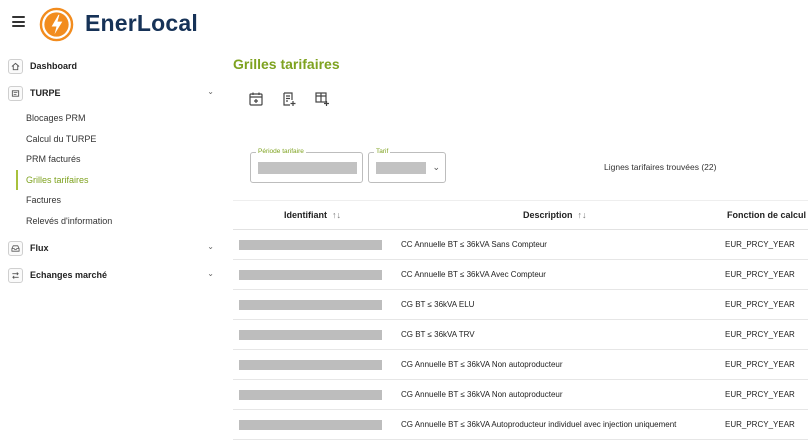 Image resolution: width=808 pixels, height=444 pixels. I want to click on column-header-label: Identifiant, so click(305, 215).